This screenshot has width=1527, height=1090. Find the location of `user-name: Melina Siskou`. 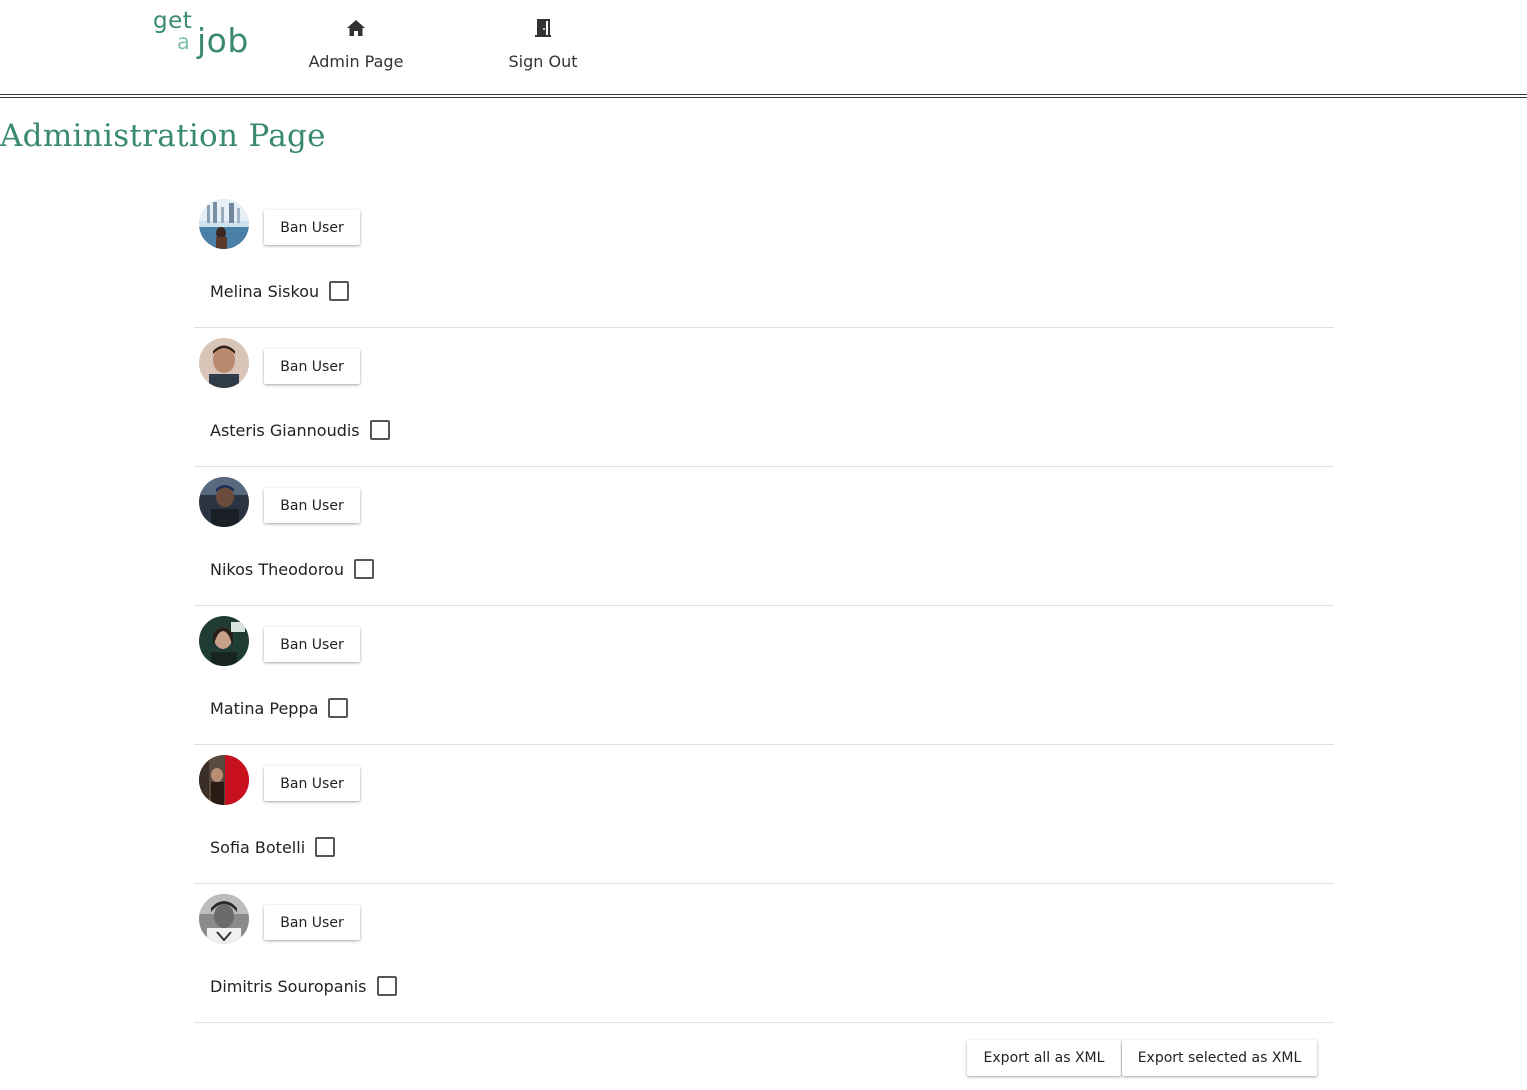

user-name: Melina Siskou is located at coordinates (265, 291).